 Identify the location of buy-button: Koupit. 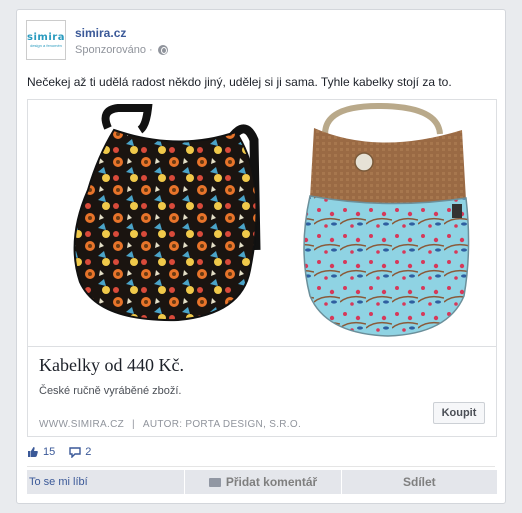
(459, 413).